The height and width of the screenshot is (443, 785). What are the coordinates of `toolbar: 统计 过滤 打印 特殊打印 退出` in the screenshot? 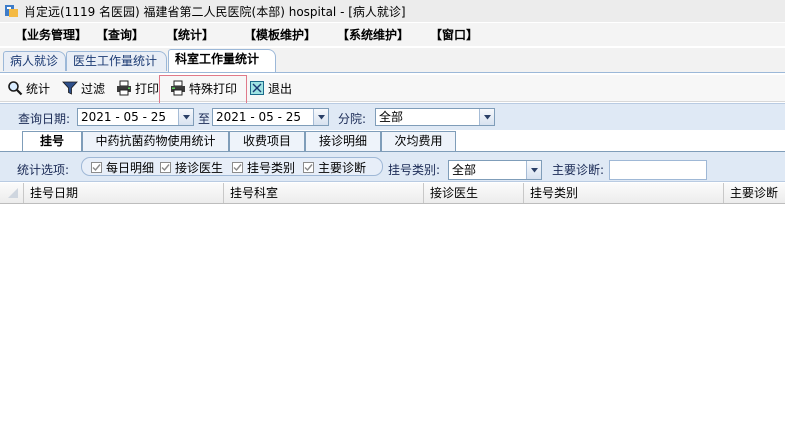 It's located at (392, 88).